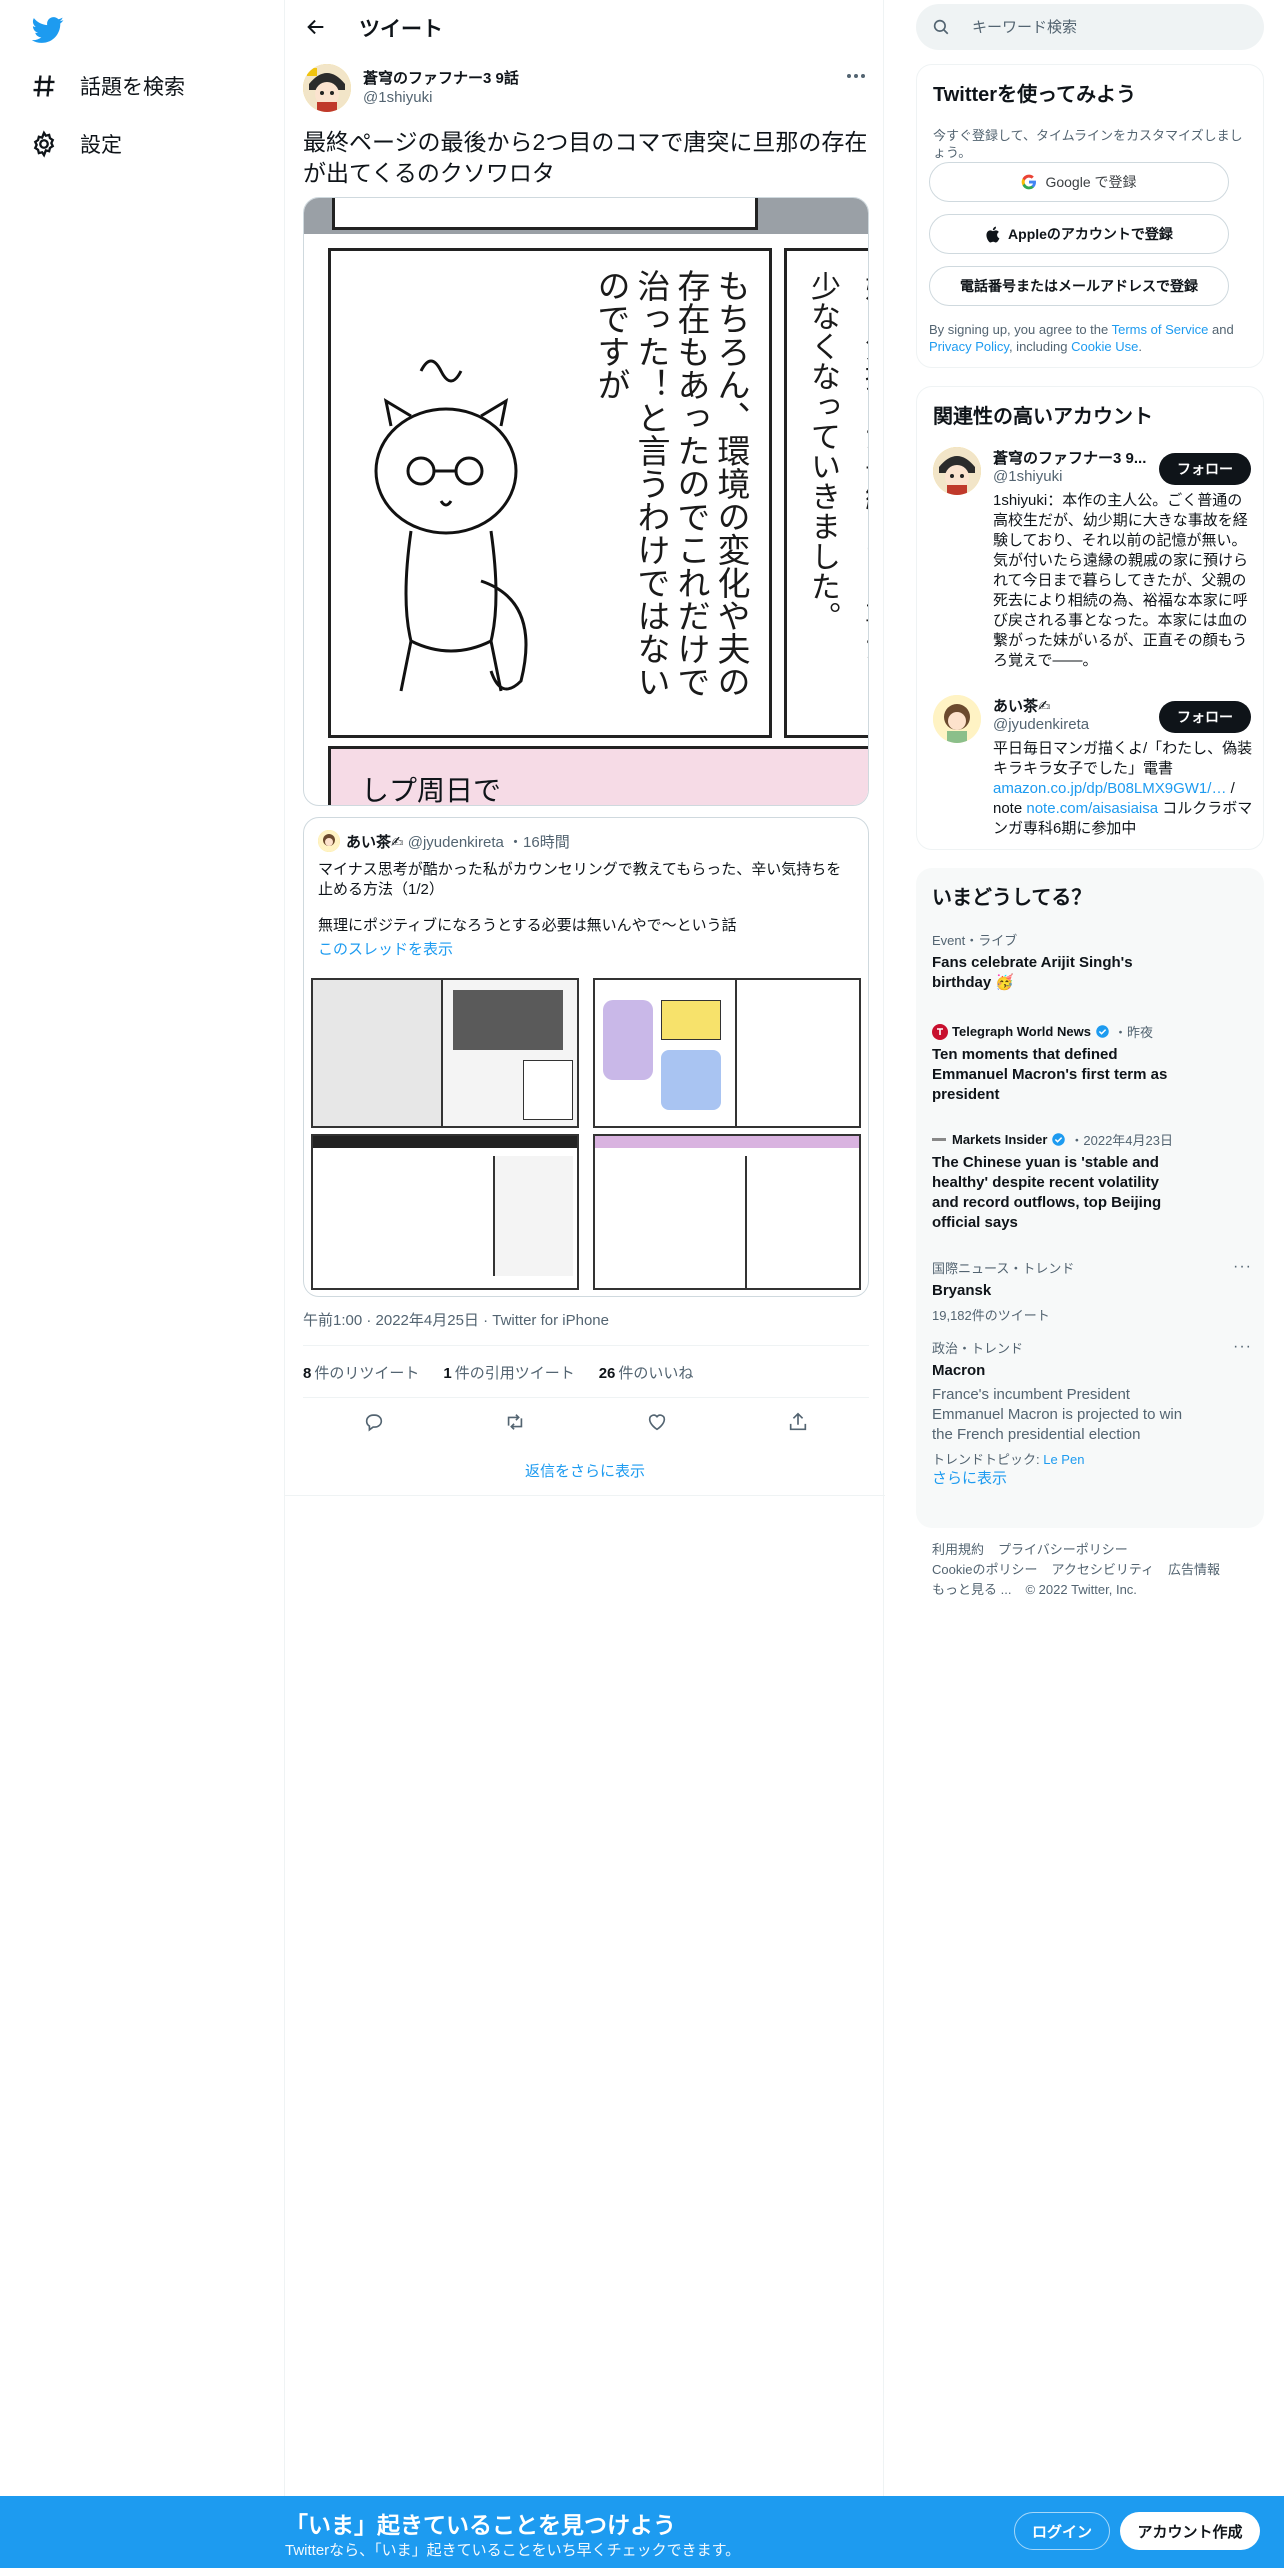  I want to click on nav-explore-label: 話題を検索, so click(132, 87).